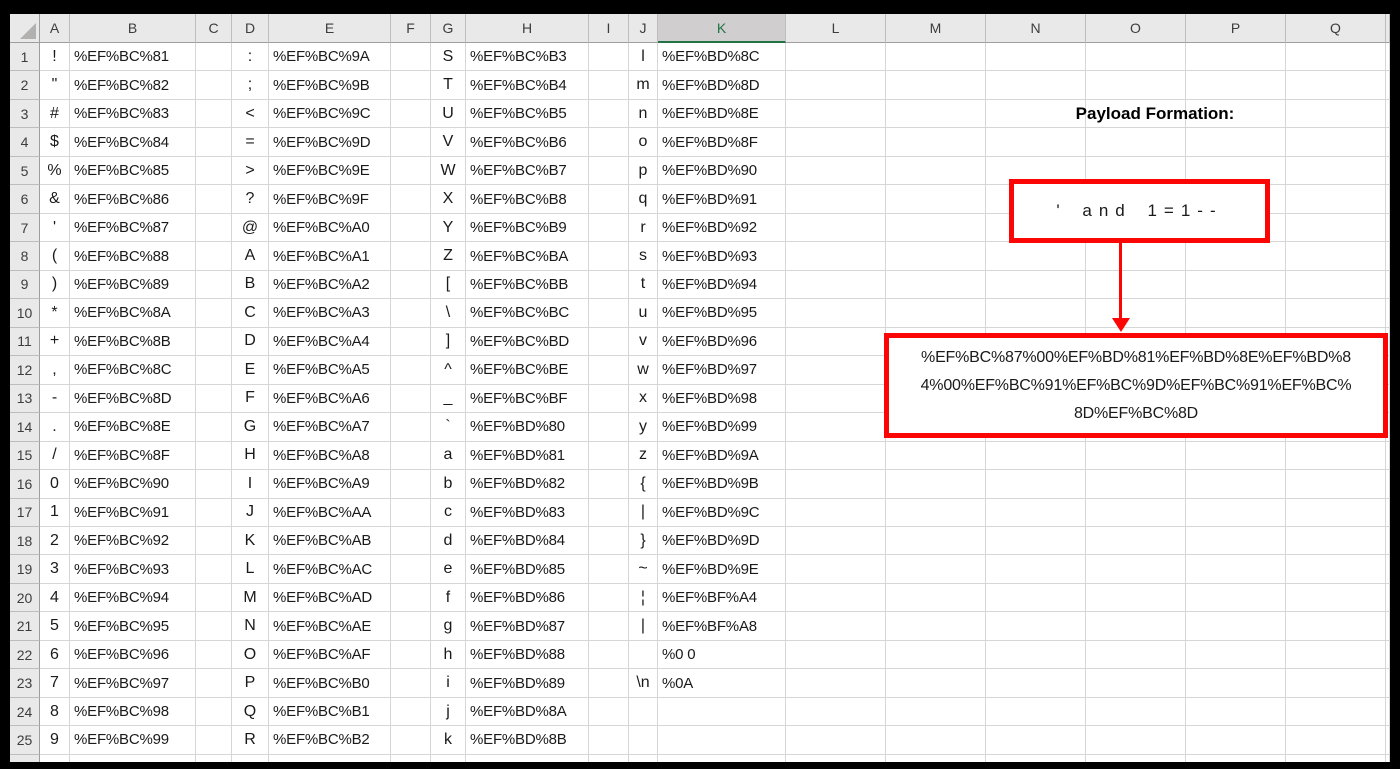 The image size is (1400, 769). Describe the element at coordinates (1236, 285) in the screenshot. I see `cell-P9` at that location.